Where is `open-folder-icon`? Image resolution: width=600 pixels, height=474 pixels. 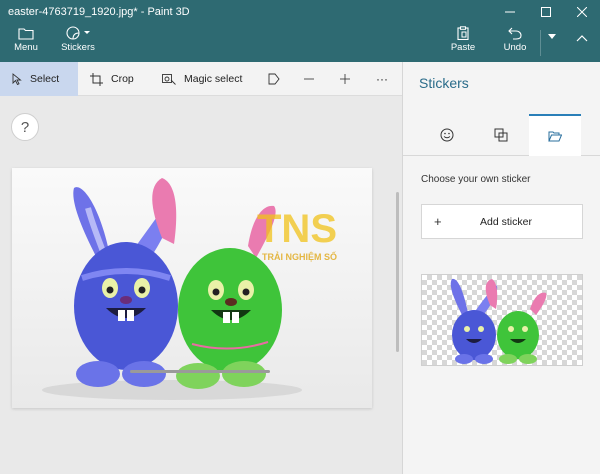
open-folder-icon is located at coordinates (555, 136).